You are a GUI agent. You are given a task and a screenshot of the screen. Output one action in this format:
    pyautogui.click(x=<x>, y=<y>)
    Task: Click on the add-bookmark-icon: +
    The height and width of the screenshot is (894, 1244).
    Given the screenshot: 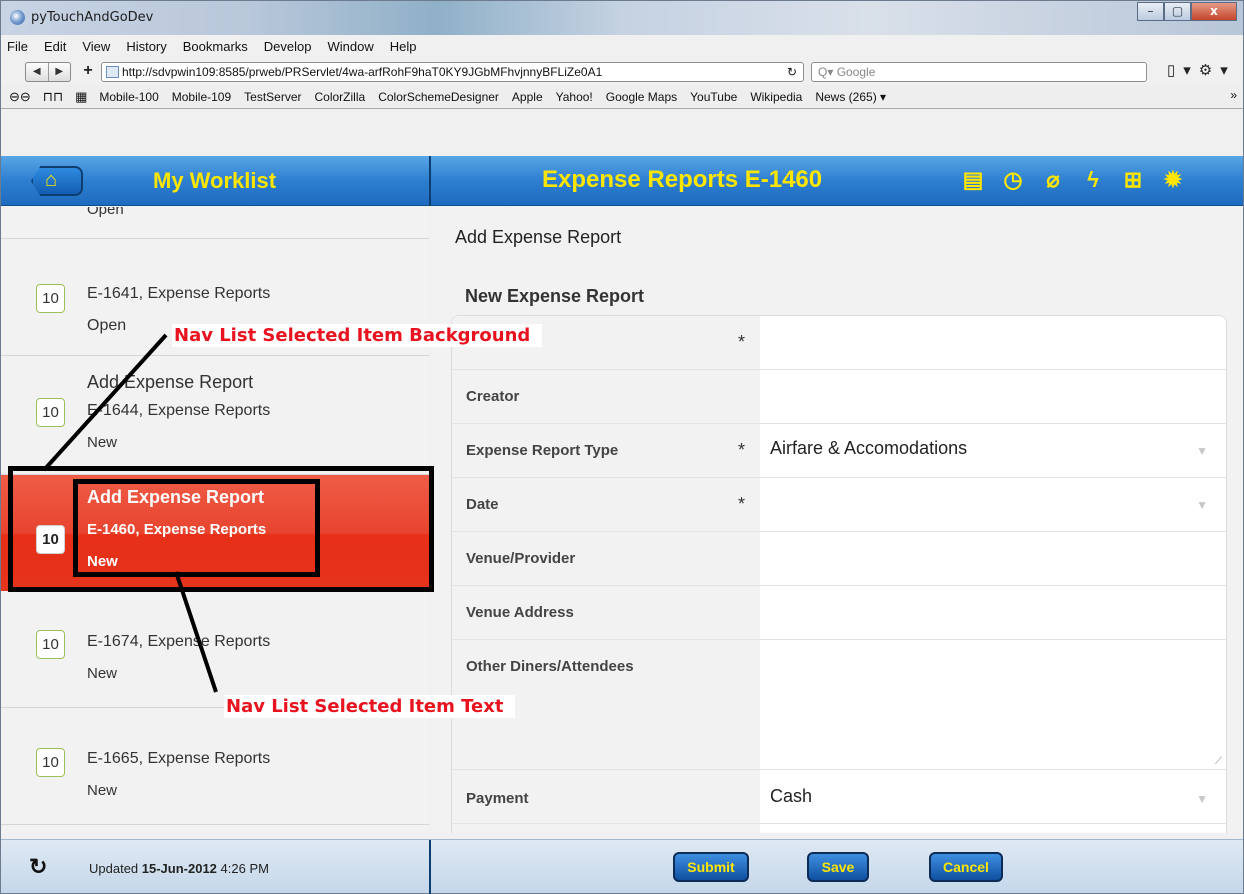 What is the action you would take?
    pyautogui.click(x=88, y=72)
    